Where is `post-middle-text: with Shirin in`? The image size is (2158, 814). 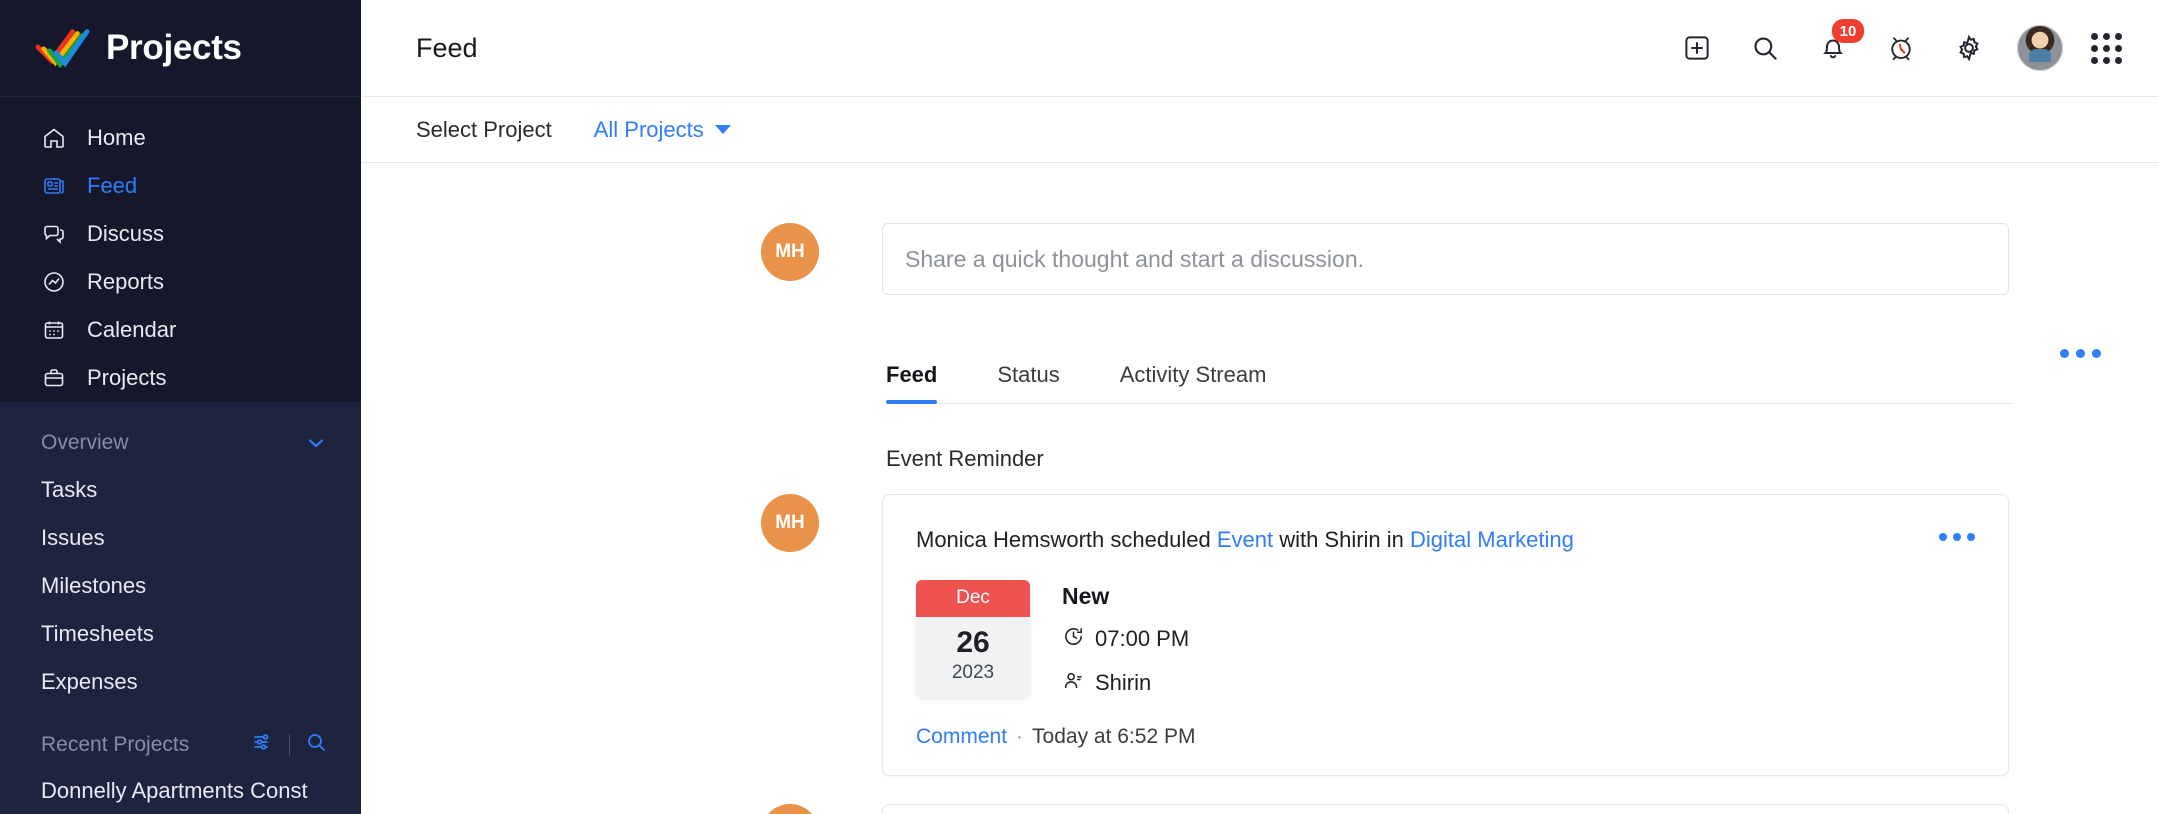
post-middle-text: with Shirin in is located at coordinates (1342, 539).